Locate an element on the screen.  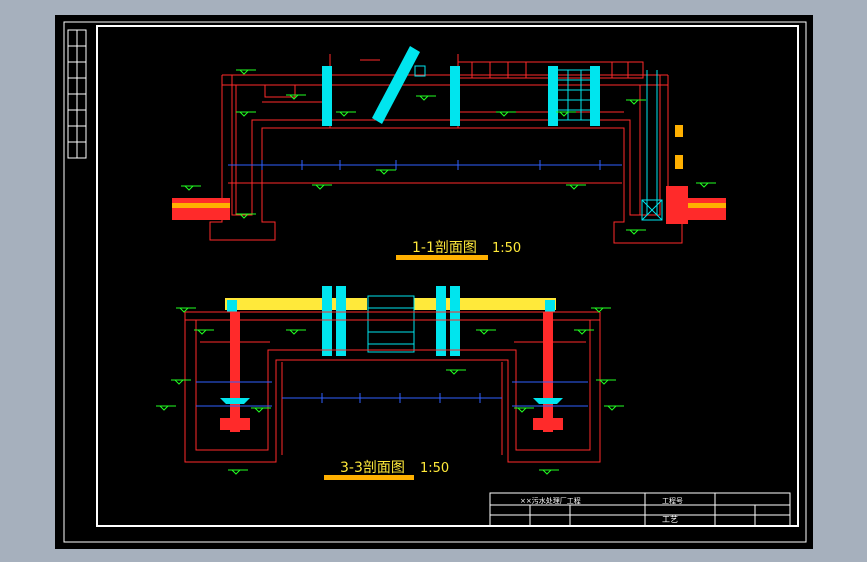
title-block-code: 工程号 is located at coordinates (672, 500).